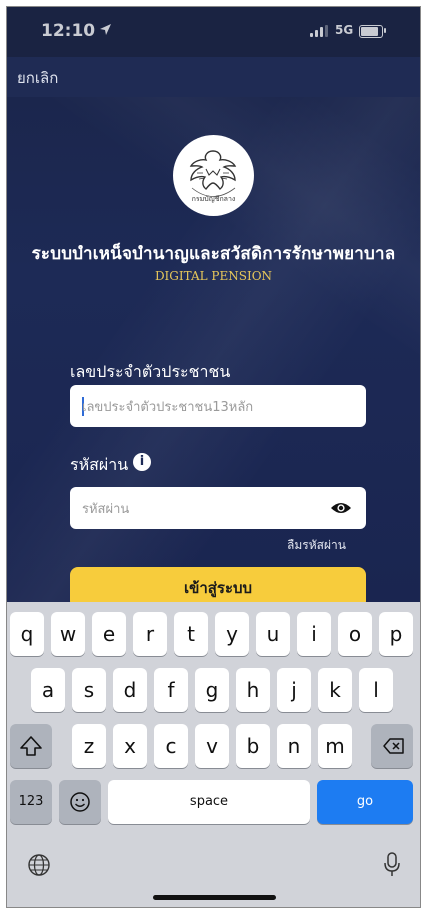 This screenshot has height=912, width=425. What do you see at coordinates (171, 690) in the screenshot?
I see `key-f: f` at bounding box center [171, 690].